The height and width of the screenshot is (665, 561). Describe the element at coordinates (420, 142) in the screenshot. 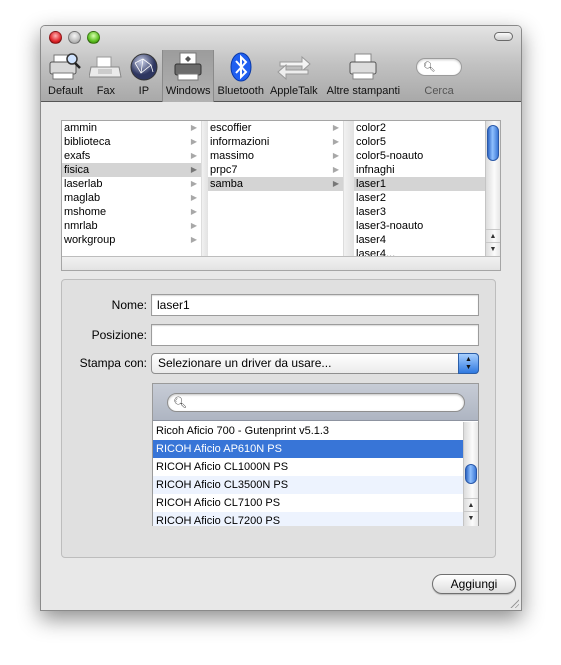

I see `list-item: color5` at that location.